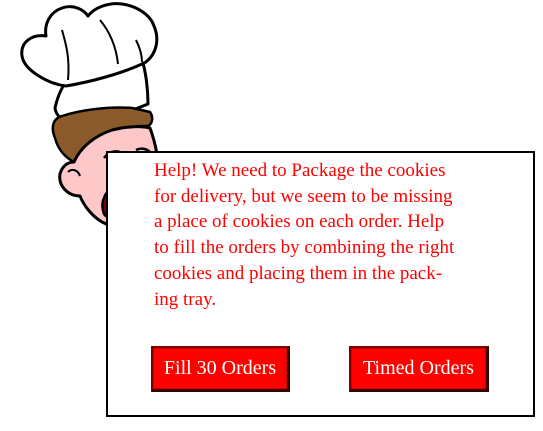  I want to click on timed-orders-button: Timed Orders, so click(419, 369).